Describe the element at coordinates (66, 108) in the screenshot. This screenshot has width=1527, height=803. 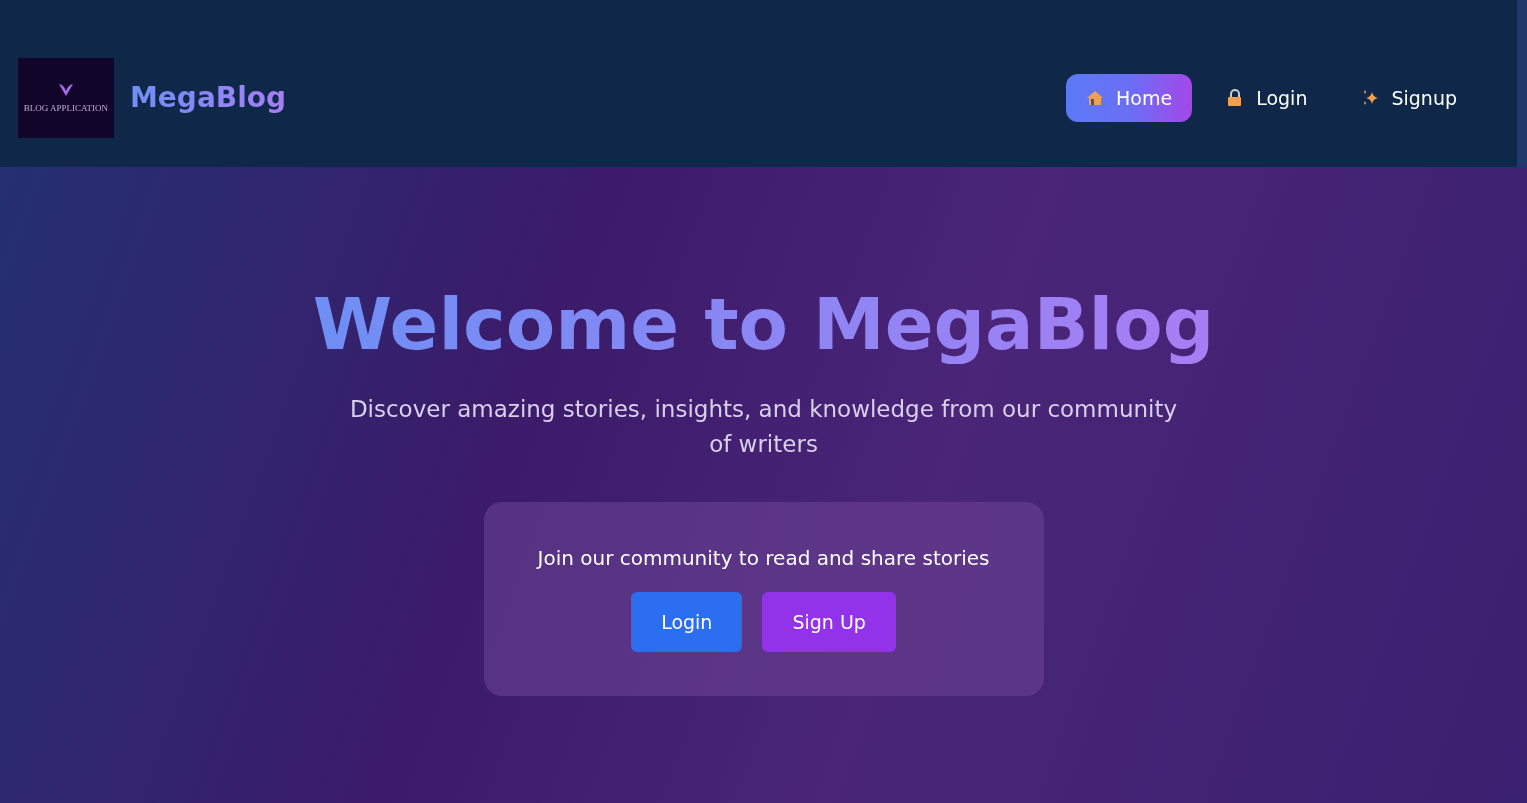
I see `logo-caption: BLOG APPLICATION` at that location.